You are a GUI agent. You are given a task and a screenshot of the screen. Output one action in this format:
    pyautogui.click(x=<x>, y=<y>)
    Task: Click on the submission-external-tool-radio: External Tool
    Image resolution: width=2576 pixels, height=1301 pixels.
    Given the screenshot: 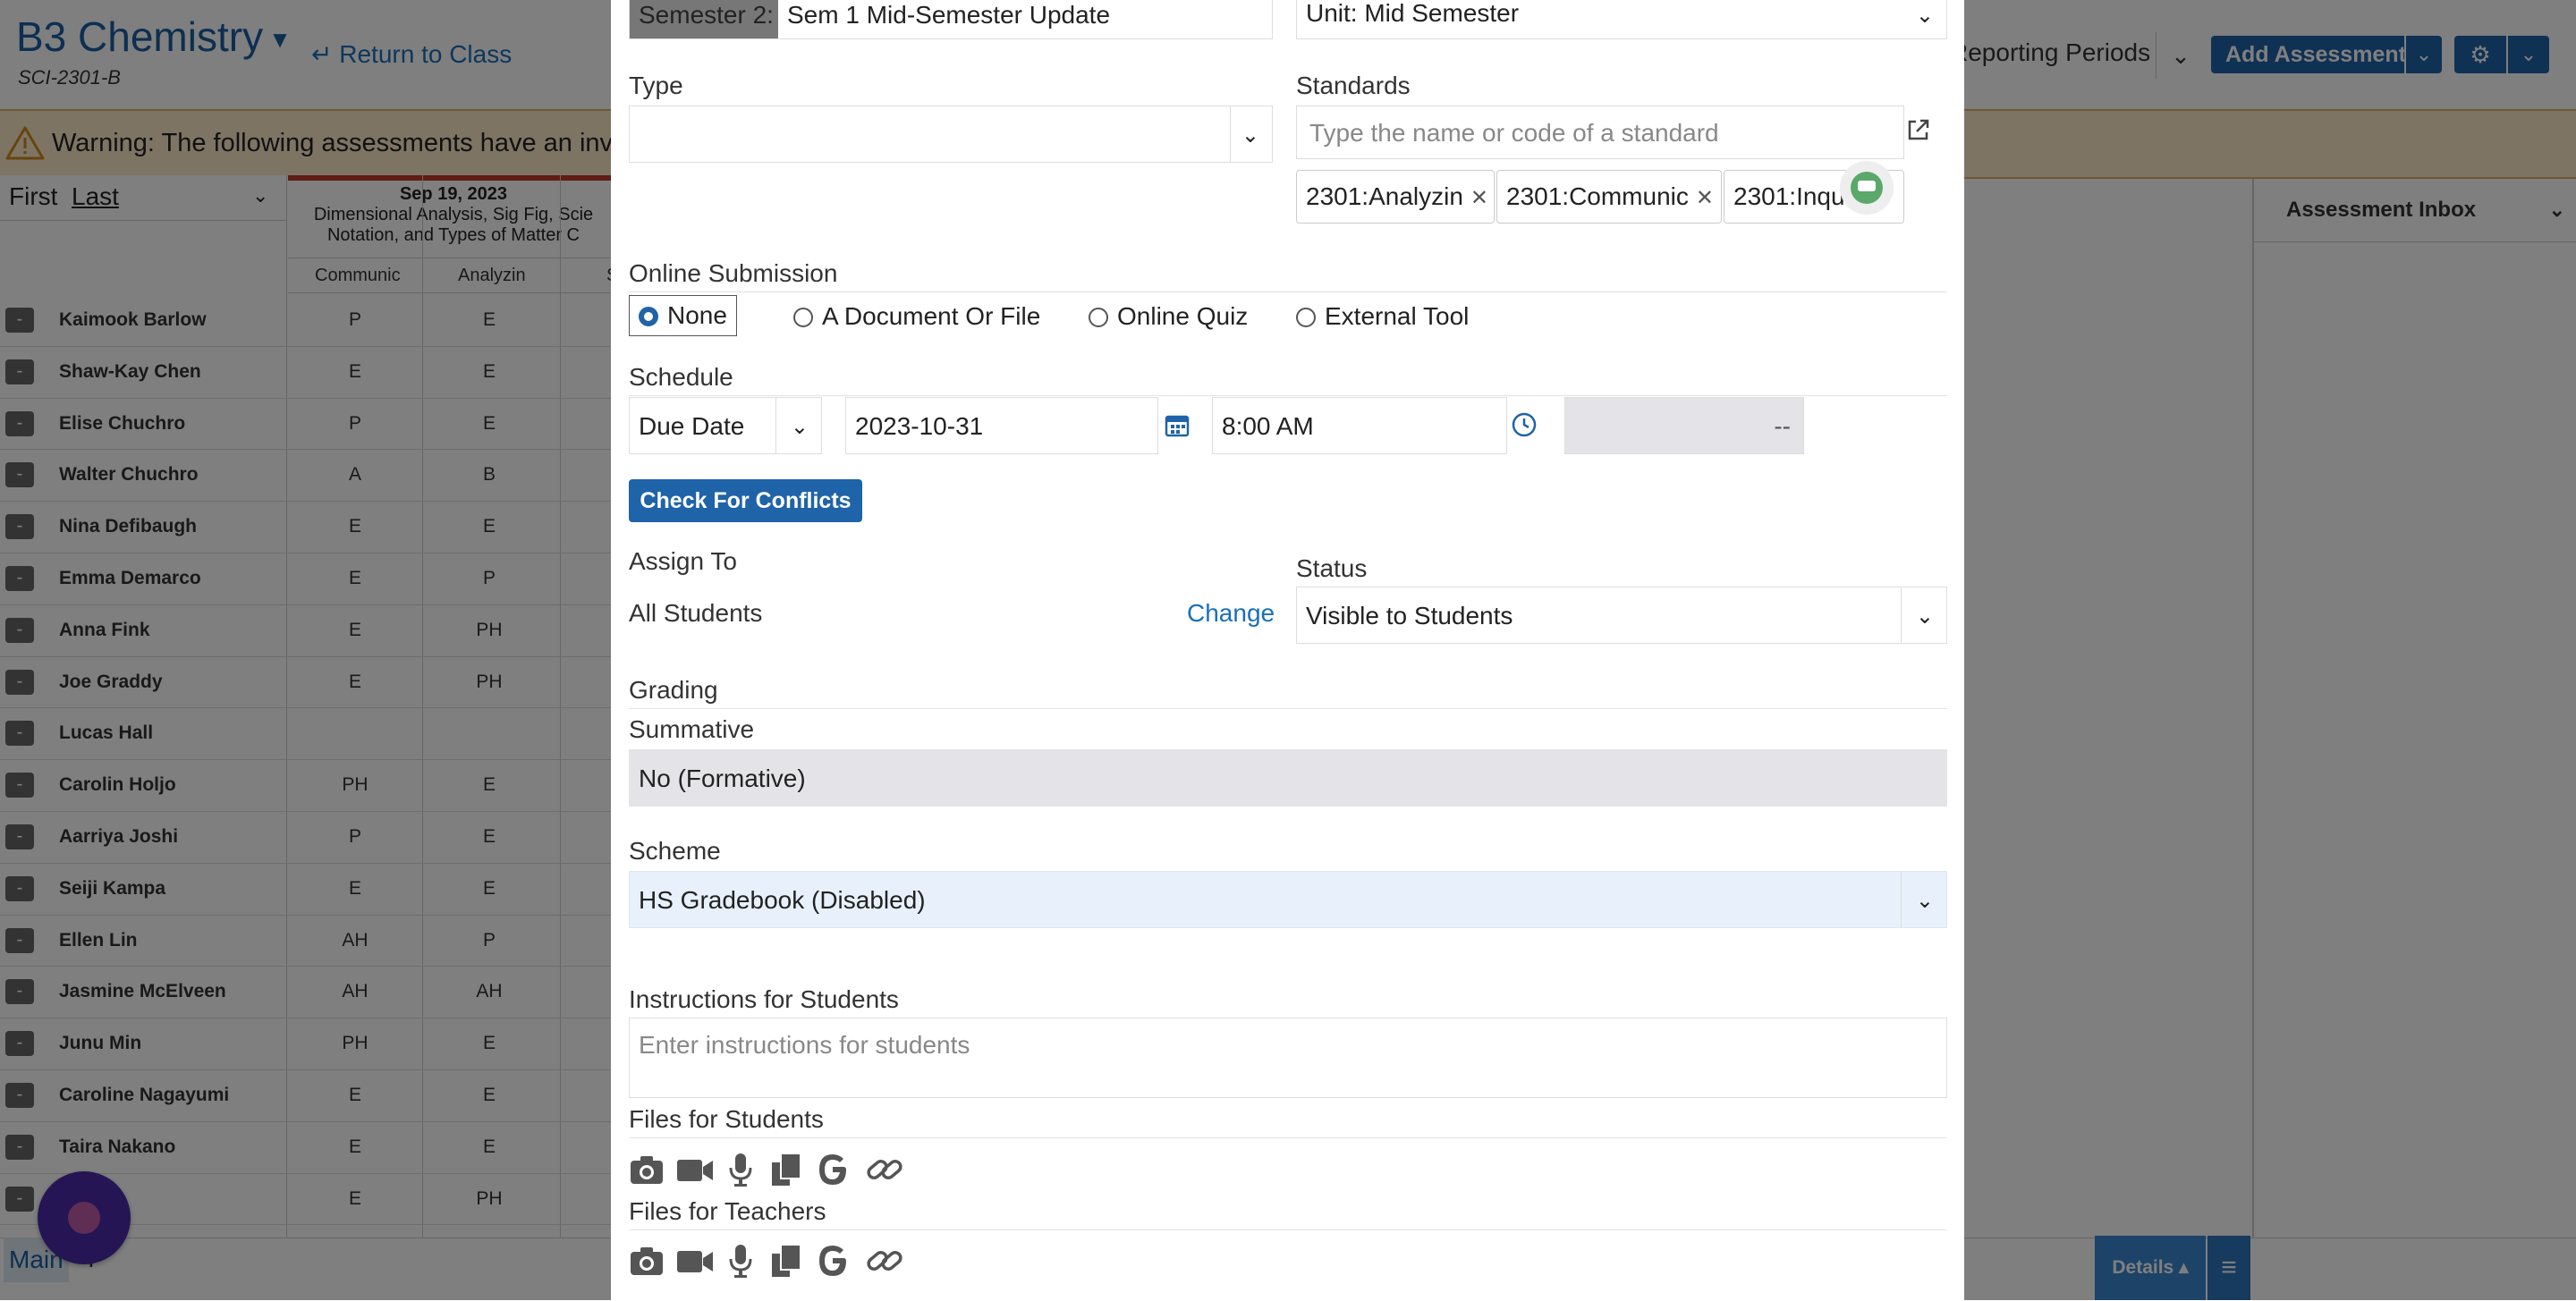 What is the action you would take?
    pyautogui.click(x=1382, y=316)
    